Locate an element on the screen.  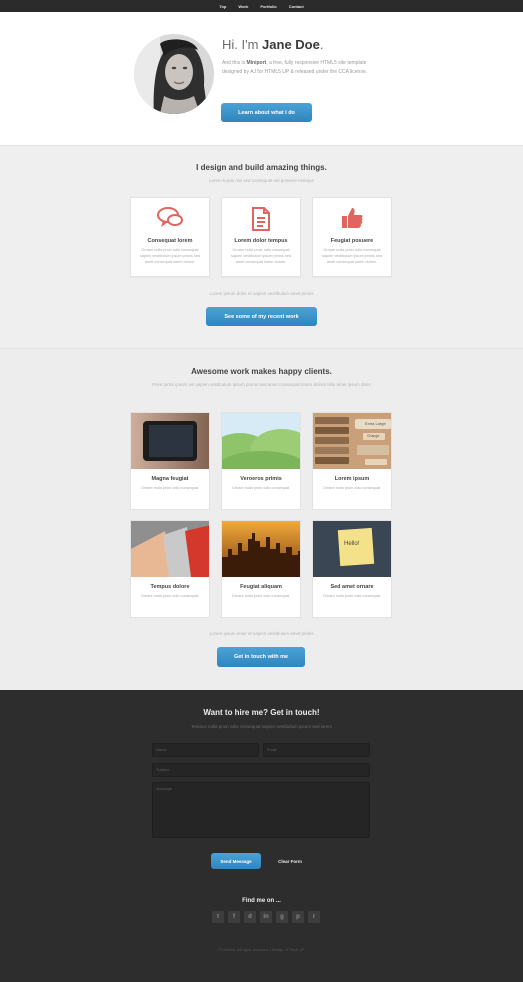
social-links: t f d in g p r is located at coordinates (266, 917).